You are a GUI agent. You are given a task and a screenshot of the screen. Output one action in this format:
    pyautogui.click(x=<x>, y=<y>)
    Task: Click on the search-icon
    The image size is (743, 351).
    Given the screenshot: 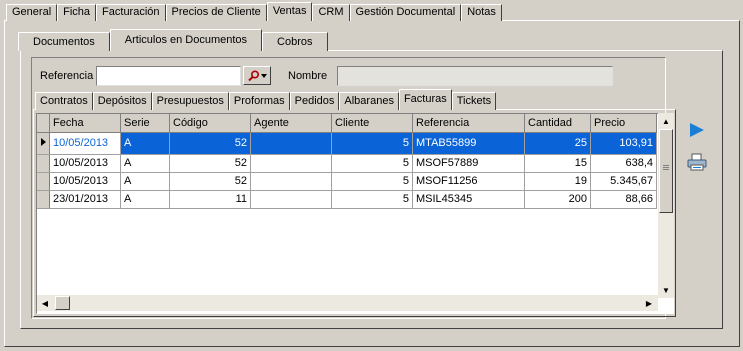 What is the action you would take?
    pyautogui.click(x=257, y=75)
    